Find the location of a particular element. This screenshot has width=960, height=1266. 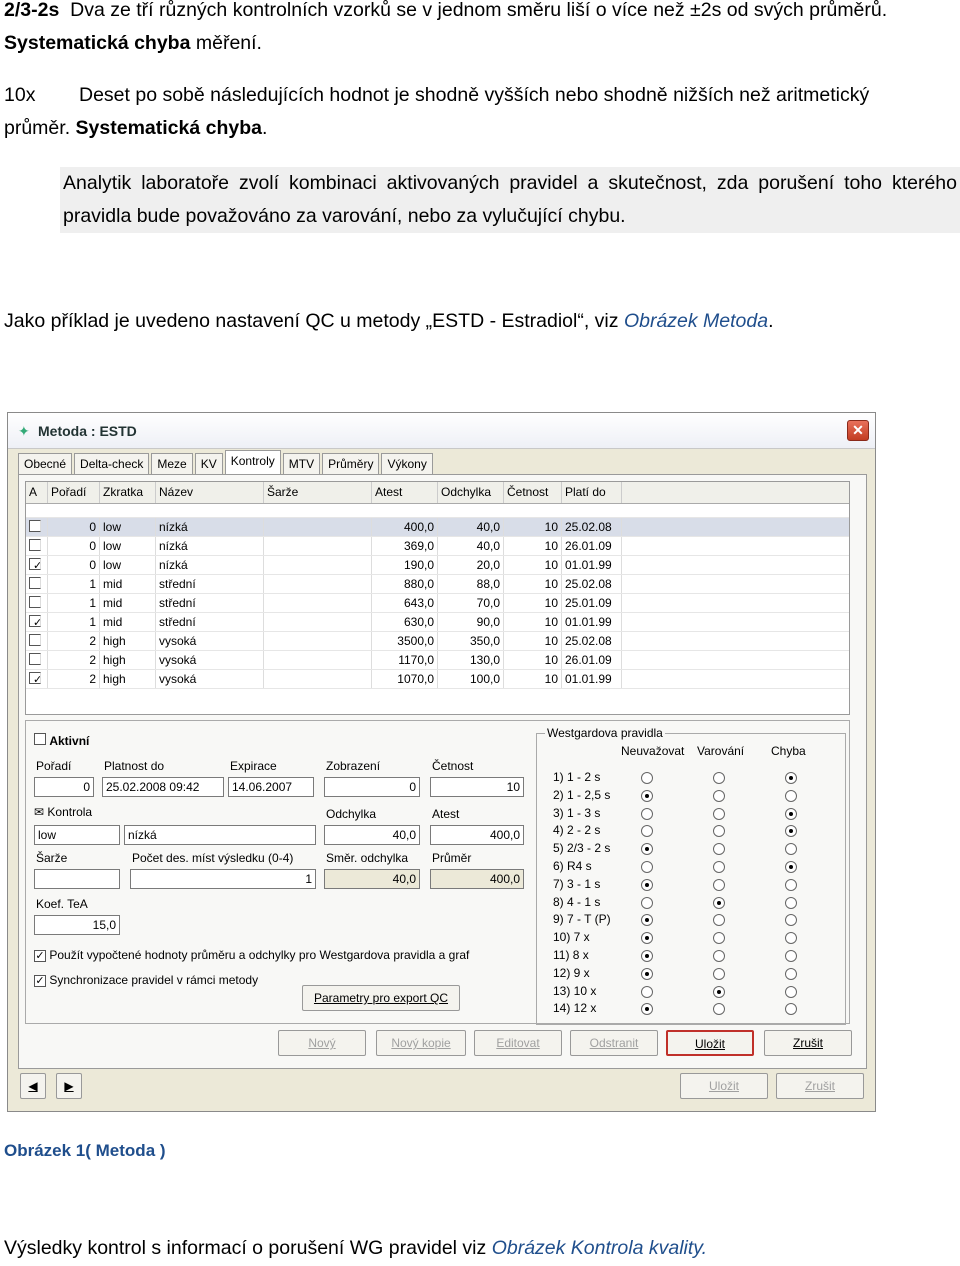

sync-rules-checkbox: ✓ Synchronizace pravidel v rámci metody is located at coordinates (146, 980).